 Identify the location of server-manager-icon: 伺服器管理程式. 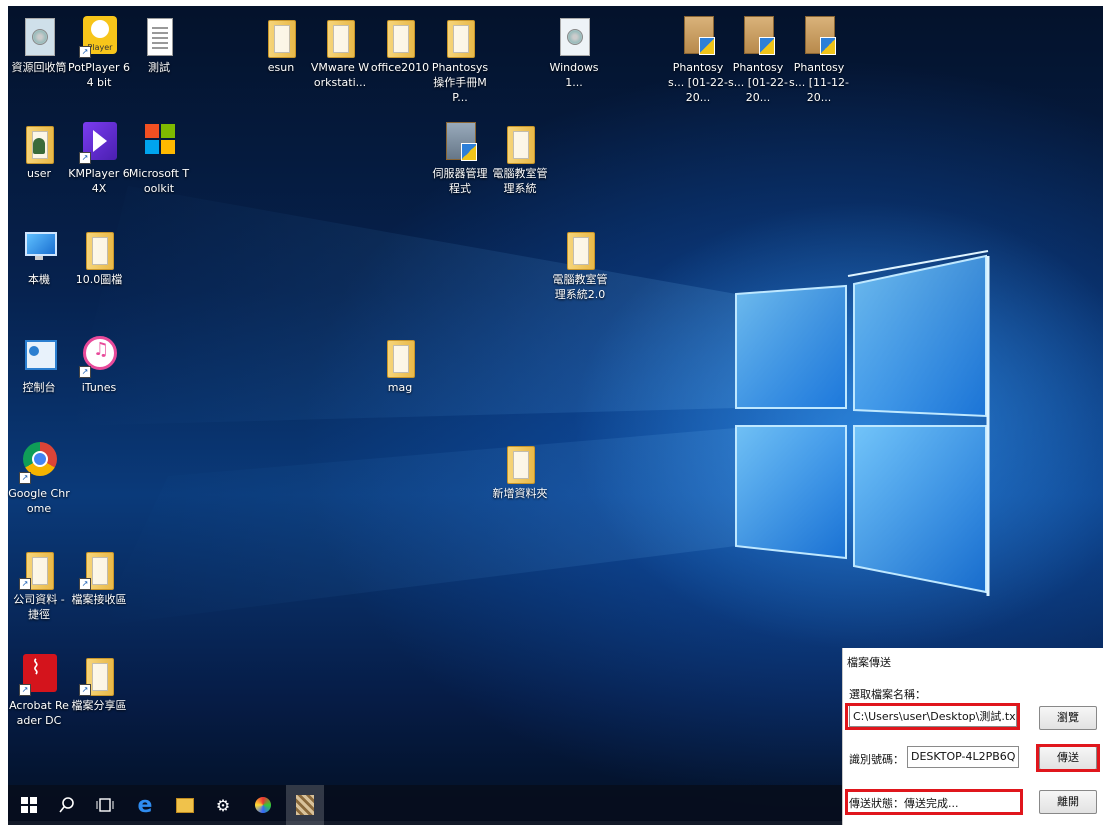
(460, 158).